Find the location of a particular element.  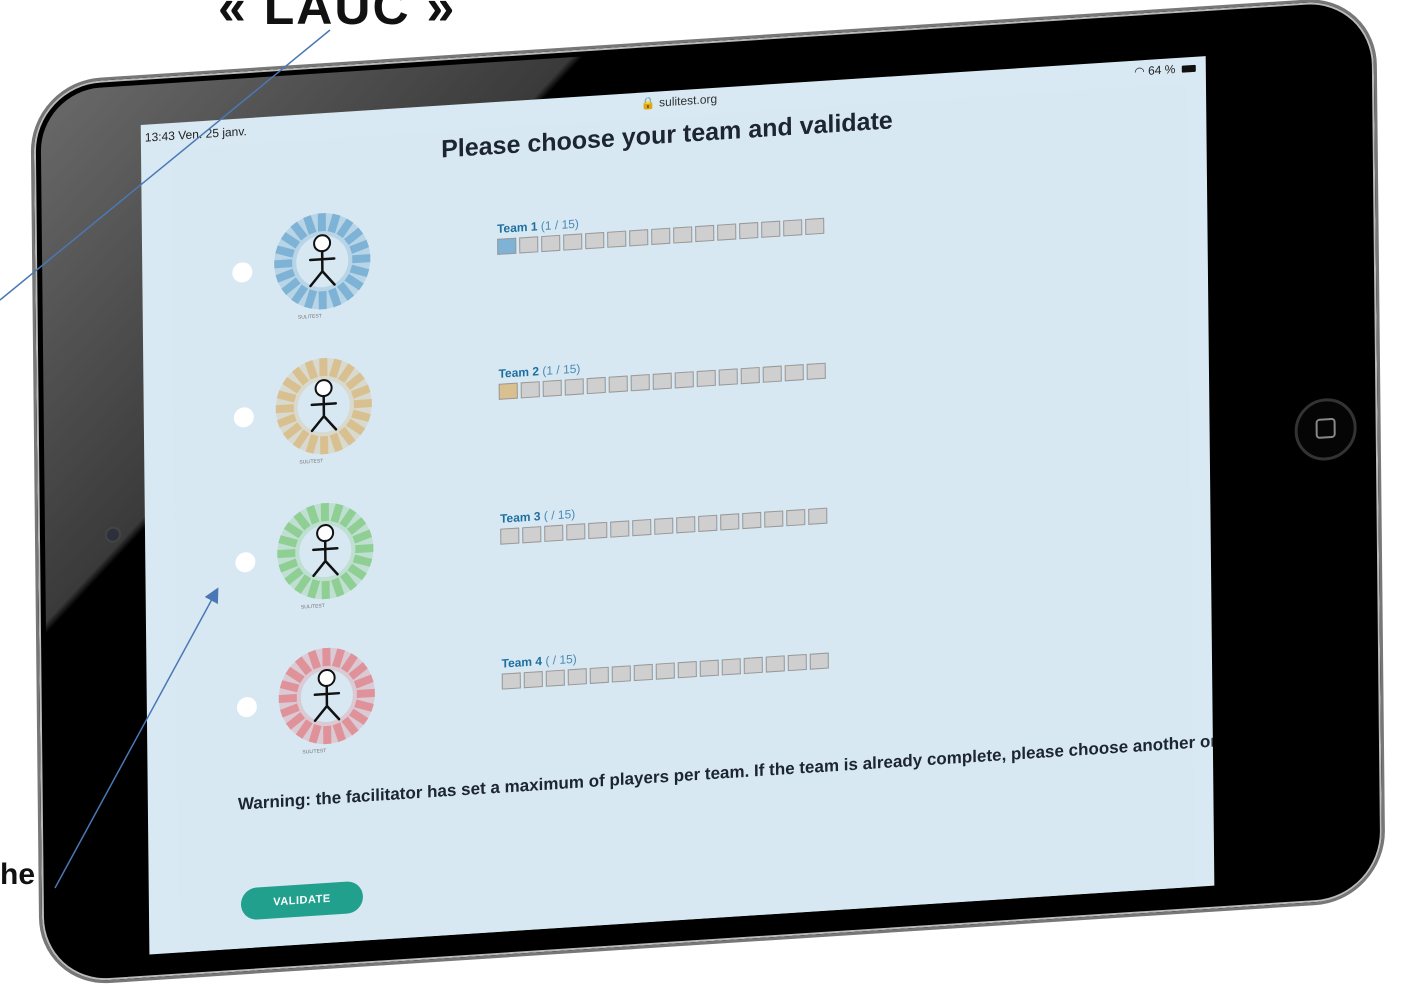

arrow-bottom is located at coordinates (136, 738).